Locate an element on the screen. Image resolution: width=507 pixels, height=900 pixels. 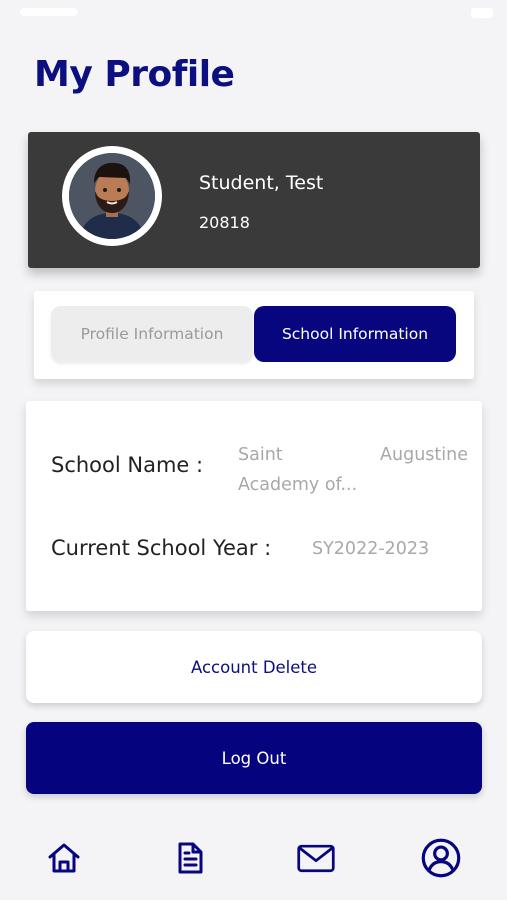
tab-school-information: School Information is located at coordinates (355, 334).